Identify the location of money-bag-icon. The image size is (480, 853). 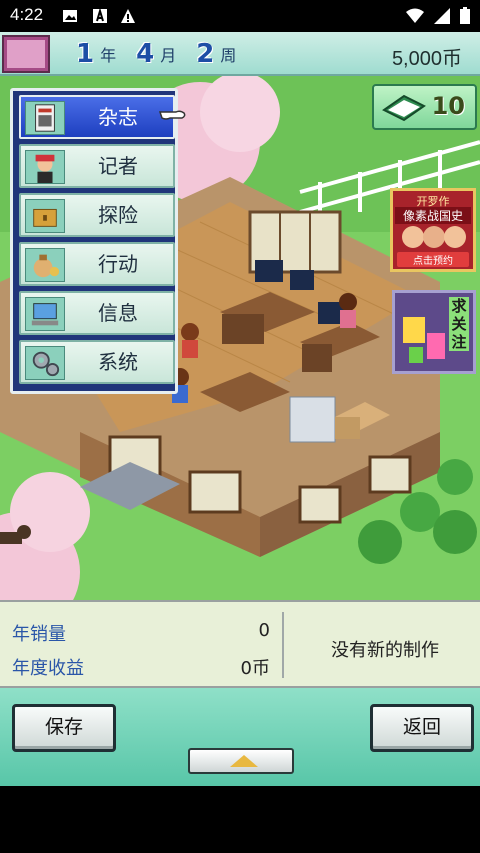
(45, 265).